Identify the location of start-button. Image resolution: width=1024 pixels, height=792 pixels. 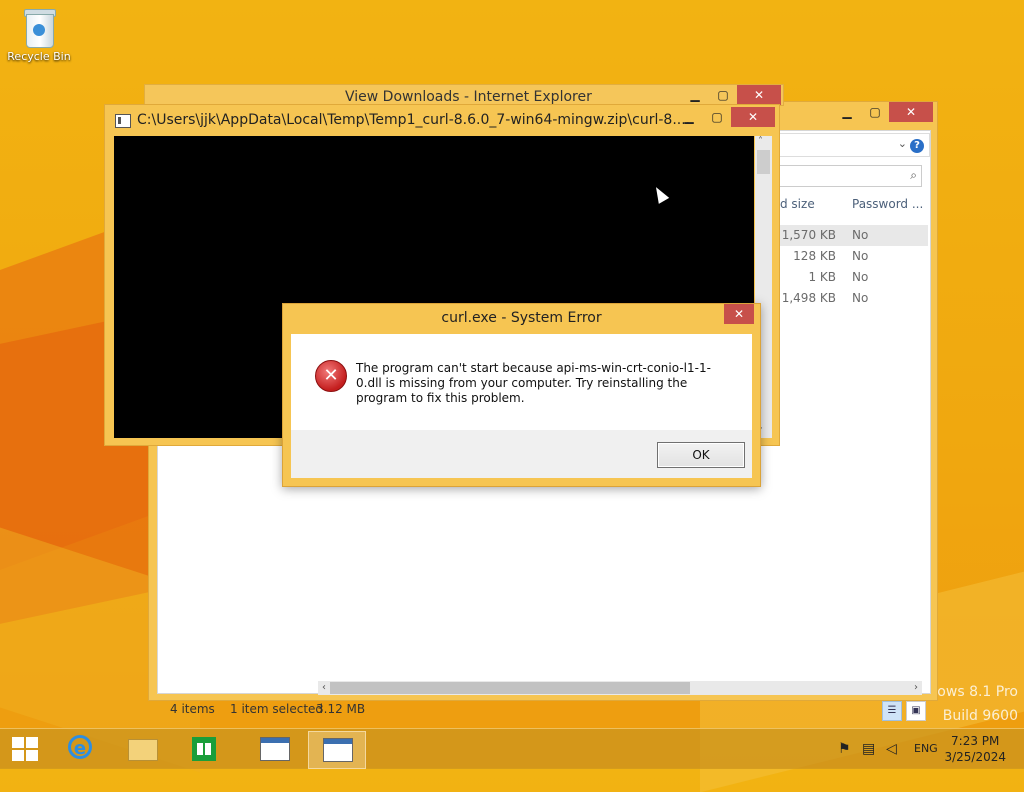
(25, 749).